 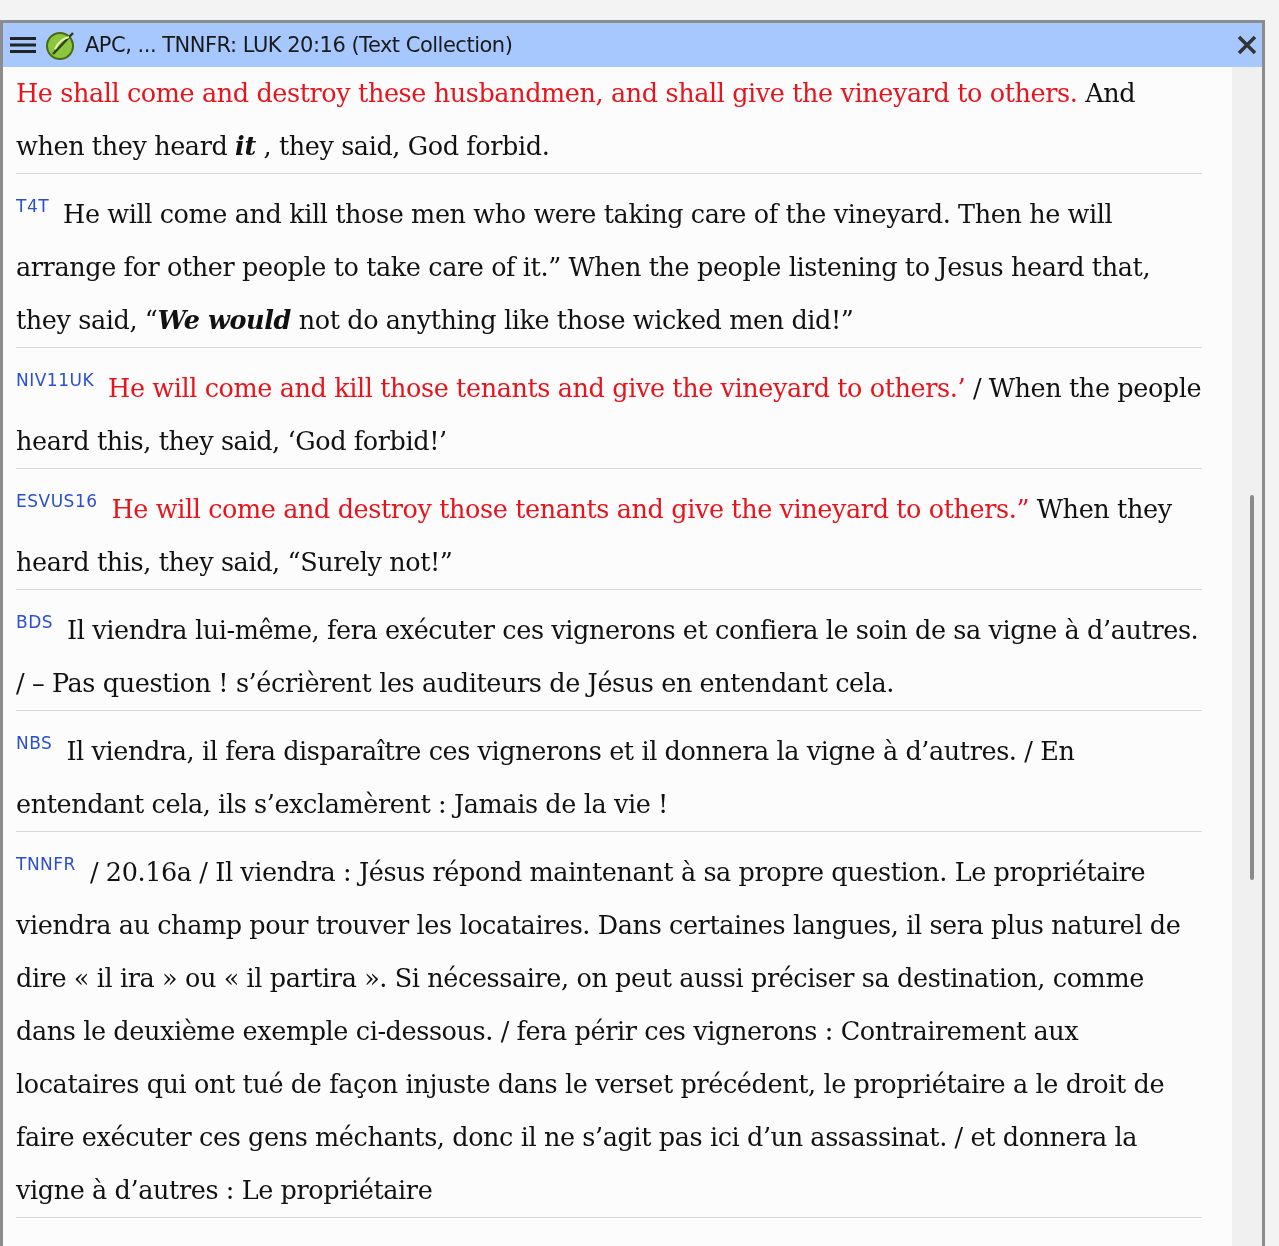 What do you see at coordinates (609, 650) in the screenshot?
I see `verse-text: $^{BDS}$ Il viendra lui-même, fera exécuter ces vignerons et confiera le soin de sa vigne à d’autres. / – Pas question ! s’écrièrent les auditeurs de Jésus en entendant cela.` at bounding box center [609, 650].